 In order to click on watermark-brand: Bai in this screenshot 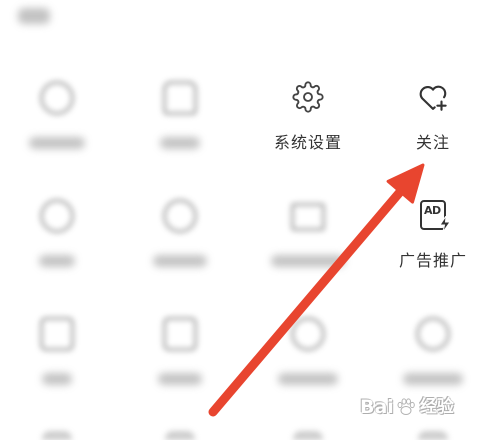, I will do `click(377, 407)`.